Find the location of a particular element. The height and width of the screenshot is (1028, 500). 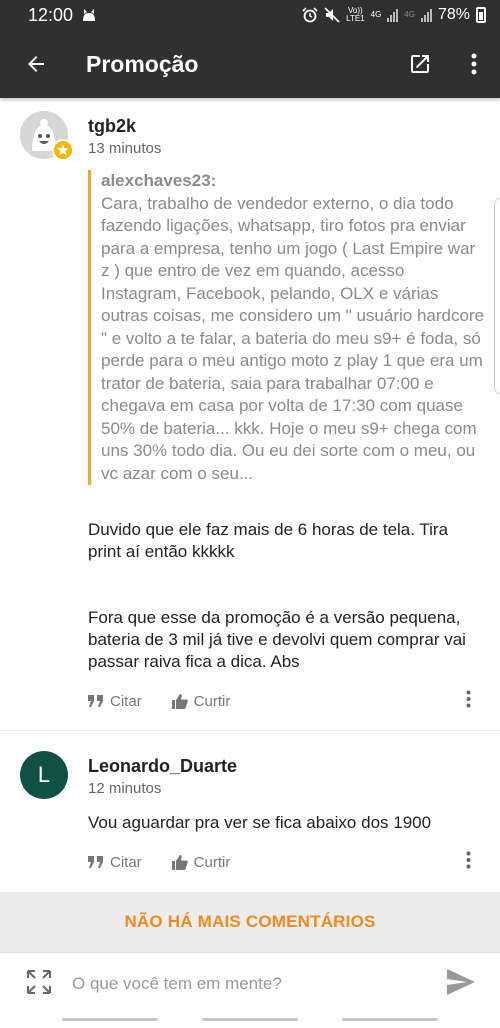

back-arrow-icon is located at coordinates (36, 64).